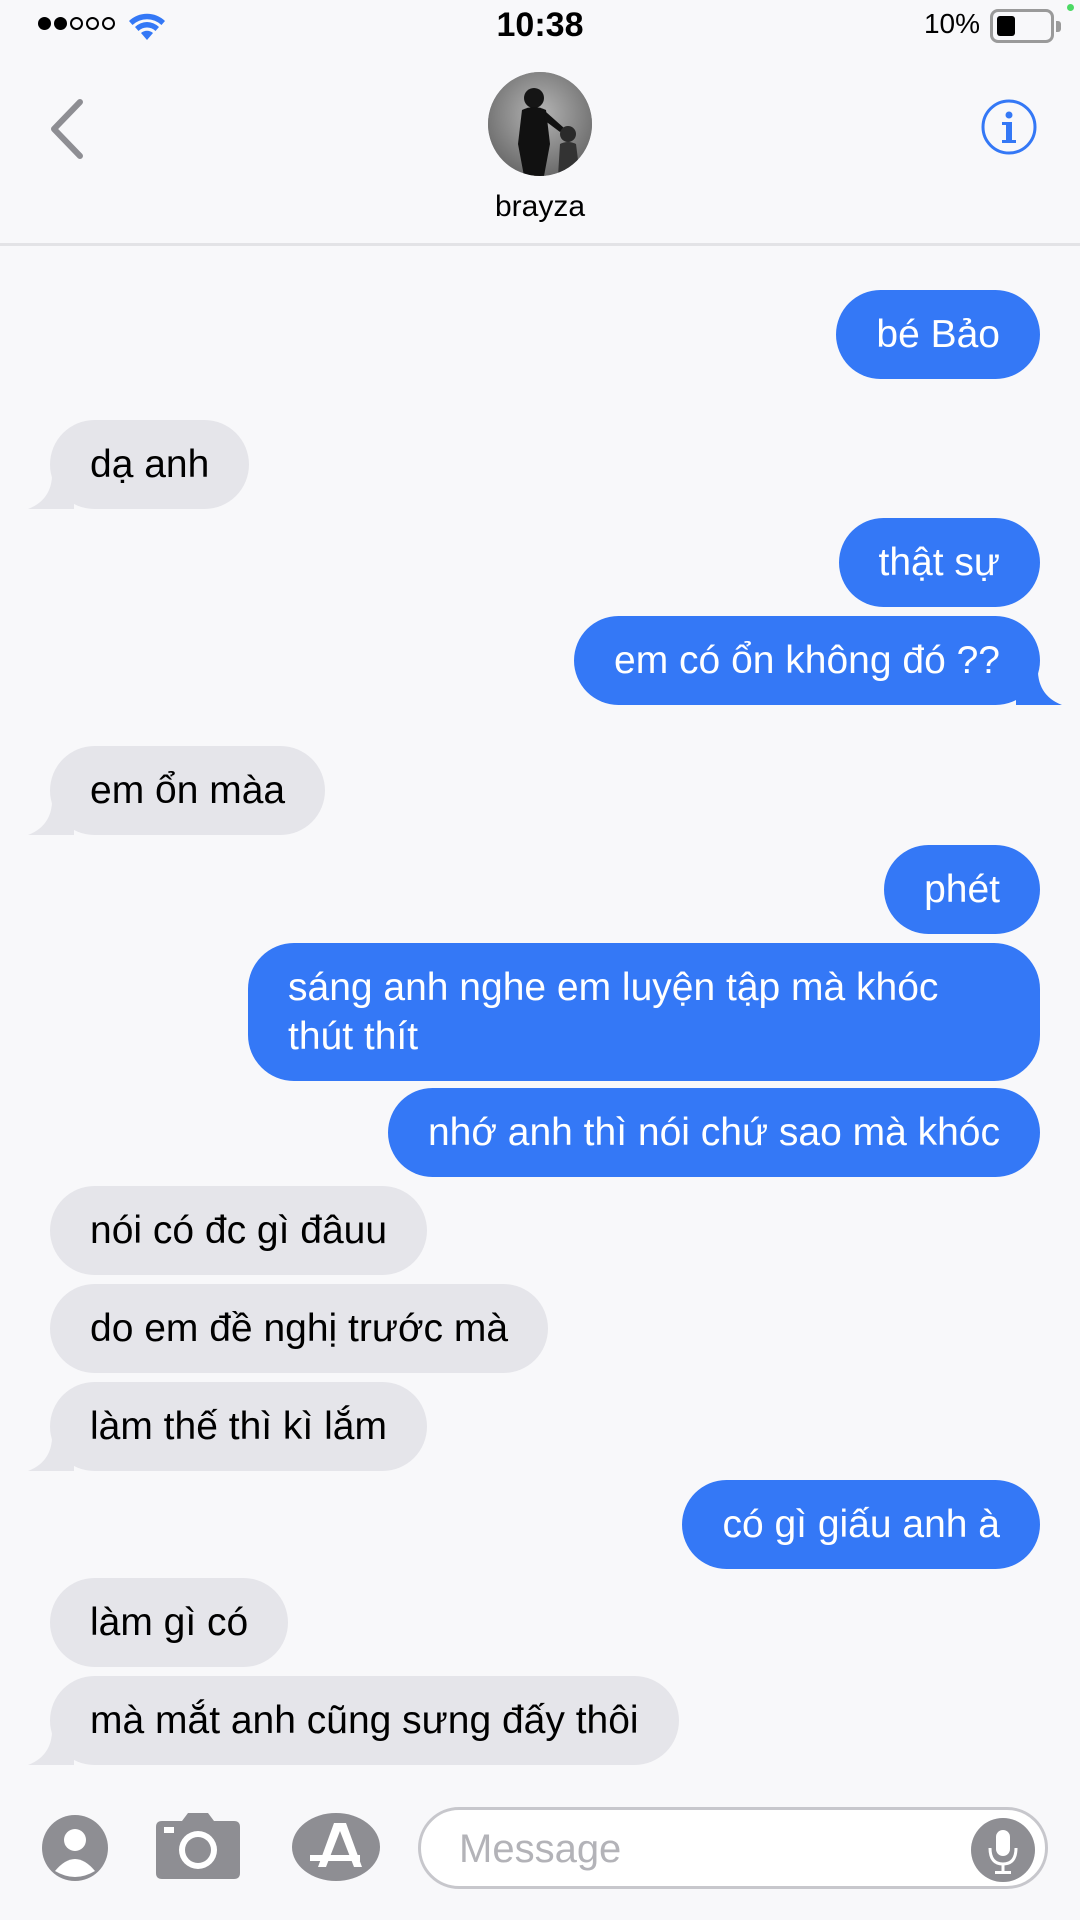  Describe the element at coordinates (1058, 26) in the screenshot. I see `battery-tip` at that location.